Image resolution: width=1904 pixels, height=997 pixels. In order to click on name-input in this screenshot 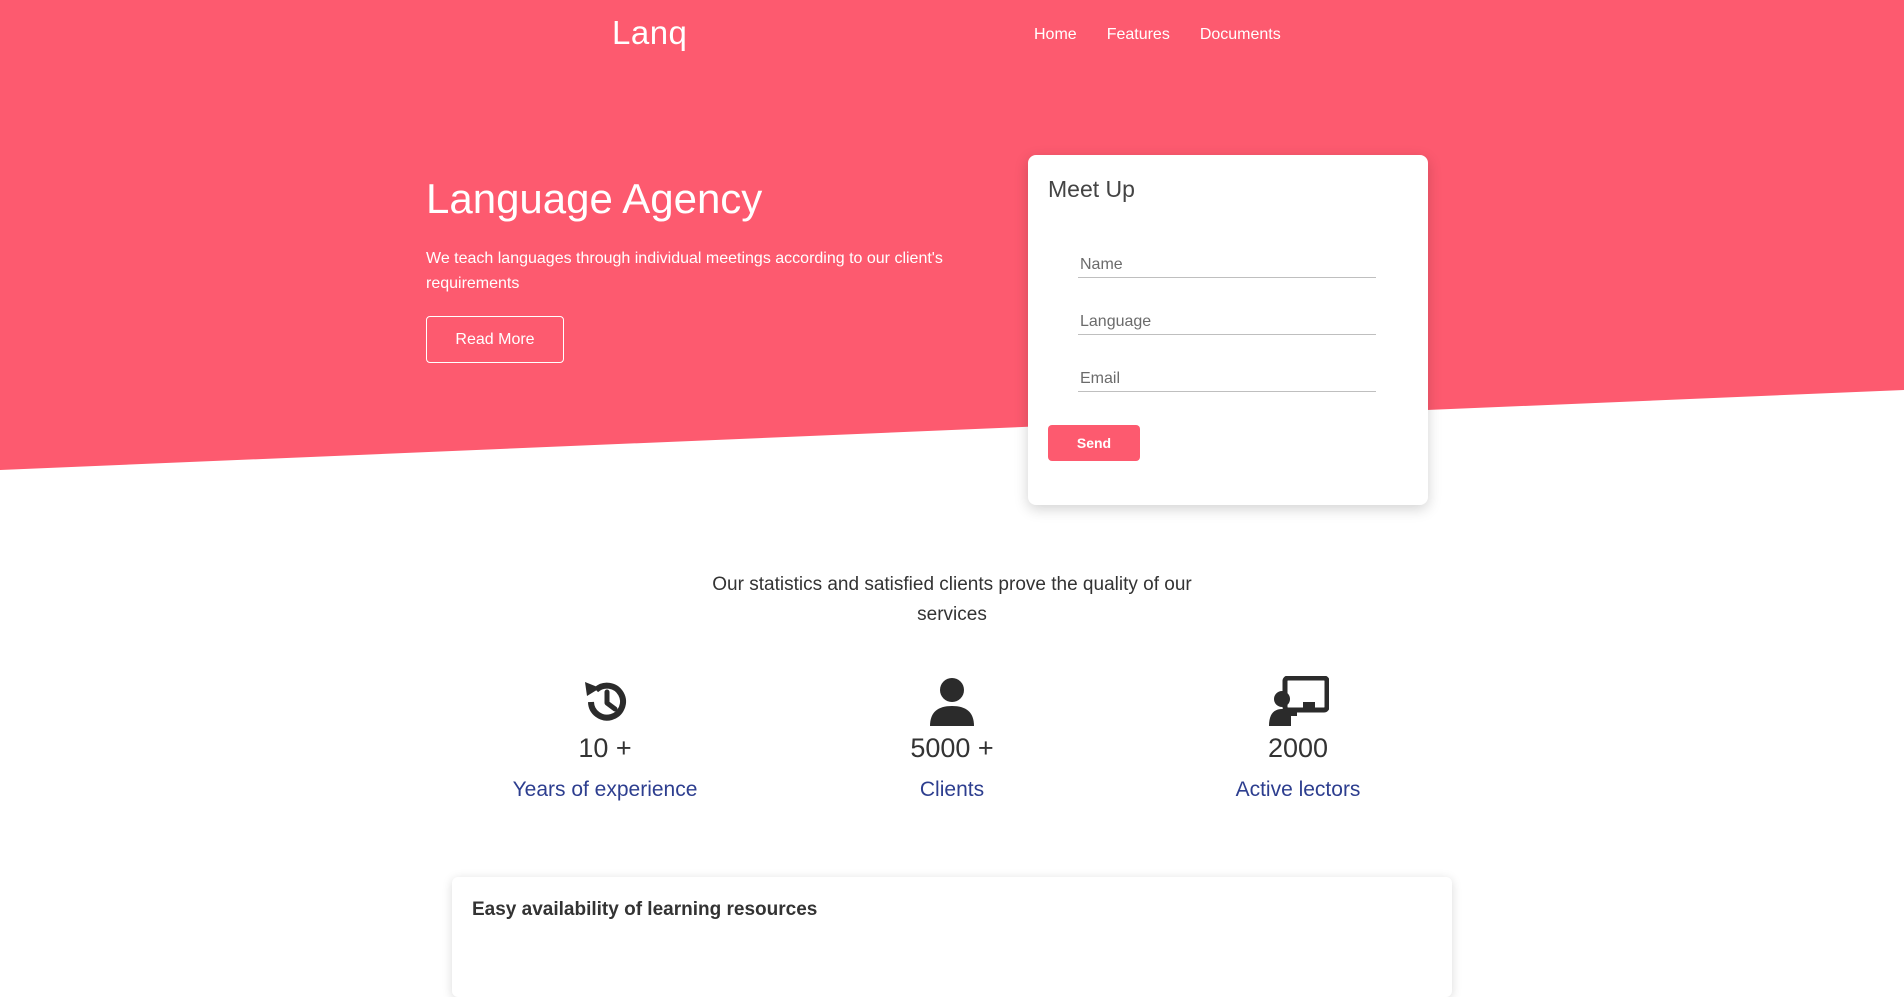, I will do `click(1227, 265)`.